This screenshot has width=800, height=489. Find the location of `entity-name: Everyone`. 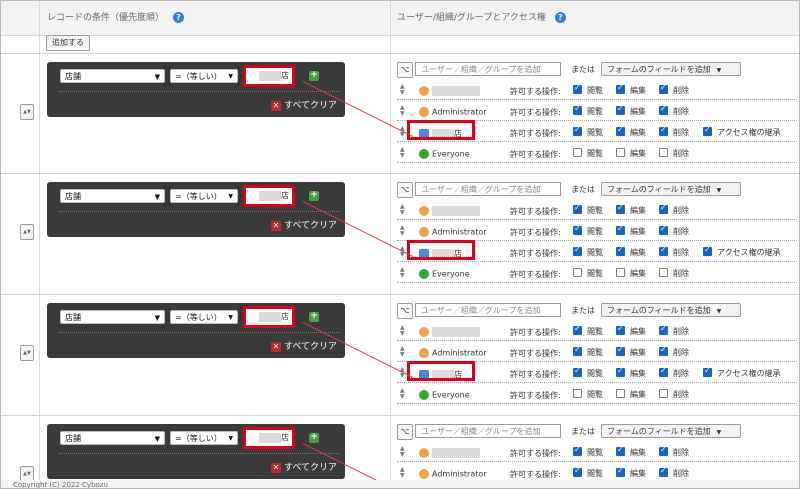

entity-name: Everyone is located at coordinates (444, 395).